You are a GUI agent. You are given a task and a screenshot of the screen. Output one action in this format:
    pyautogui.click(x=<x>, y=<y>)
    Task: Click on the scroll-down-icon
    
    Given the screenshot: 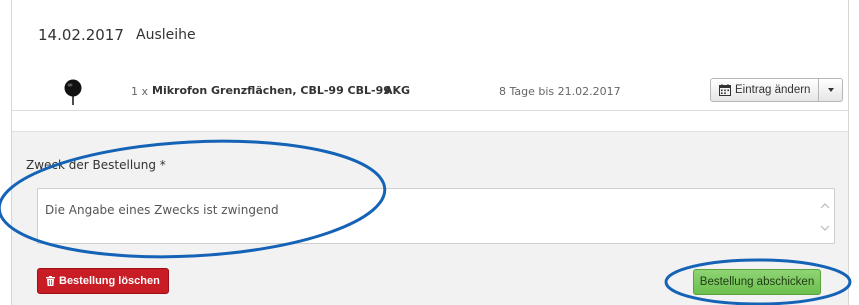 What is the action you would take?
    pyautogui.click(x=825, y=228)
    